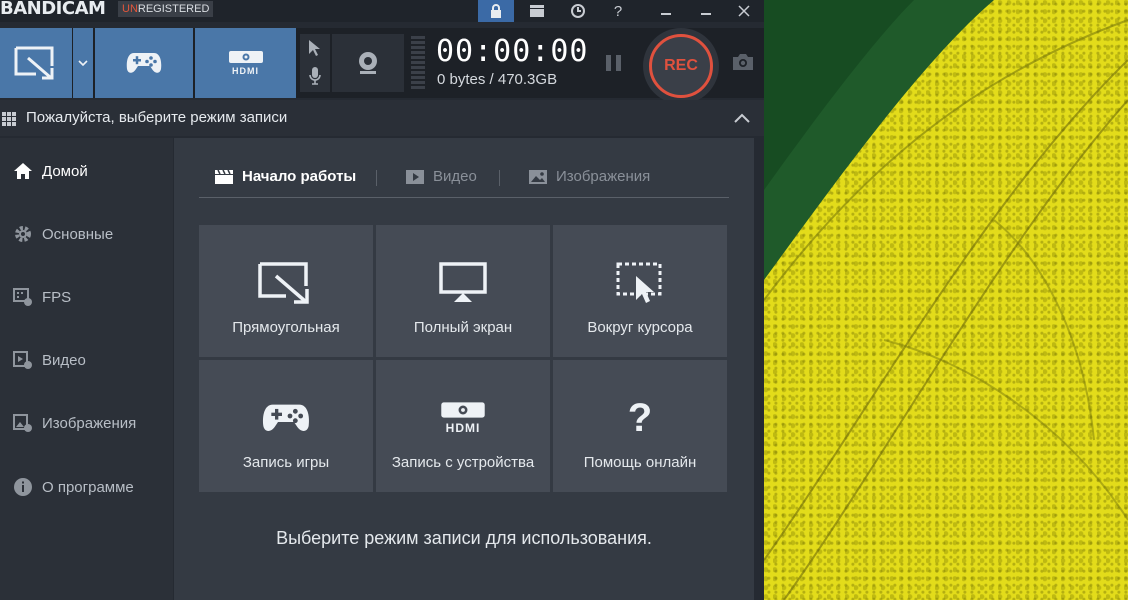  What do you see at coordinates (86, 297) in the screenshot?
I see `sidebar-item-fps: FPS` at bounding box center [86, 297].